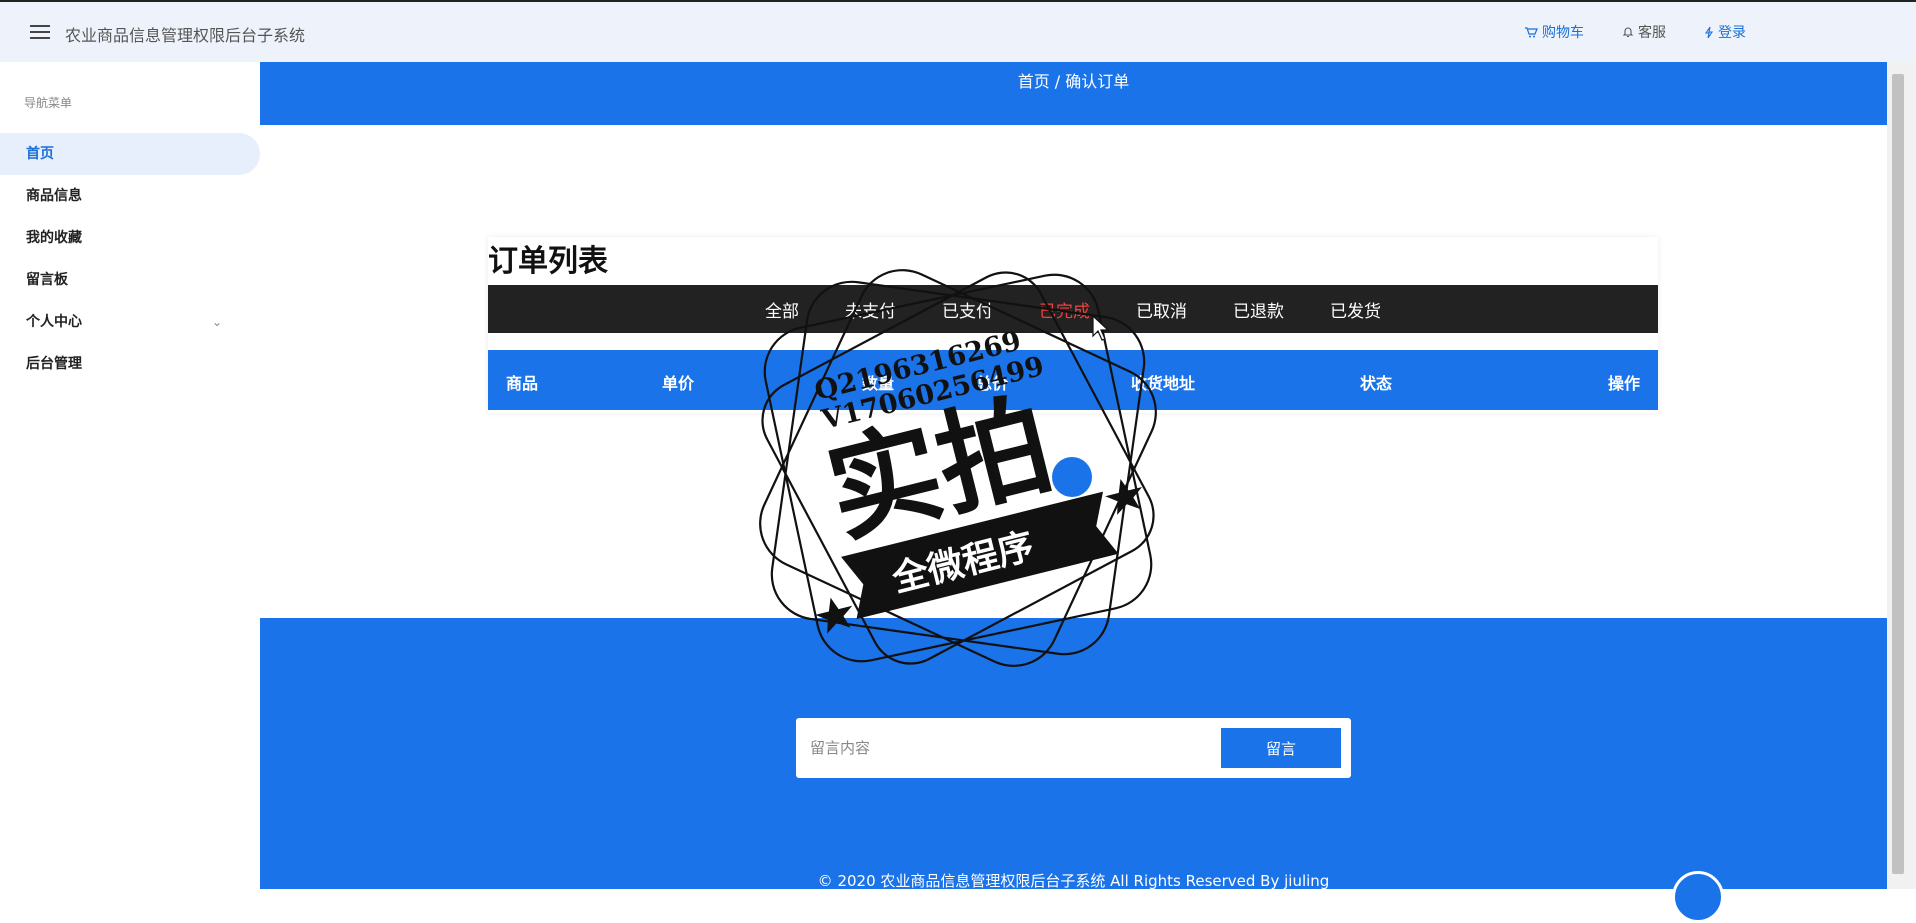 Image resolution: width=1916 pixels, height=923 pixels. Describe the element at coordinates (1281, 748) in the screenshot. I see `message-submit-button: 留言` at that location.